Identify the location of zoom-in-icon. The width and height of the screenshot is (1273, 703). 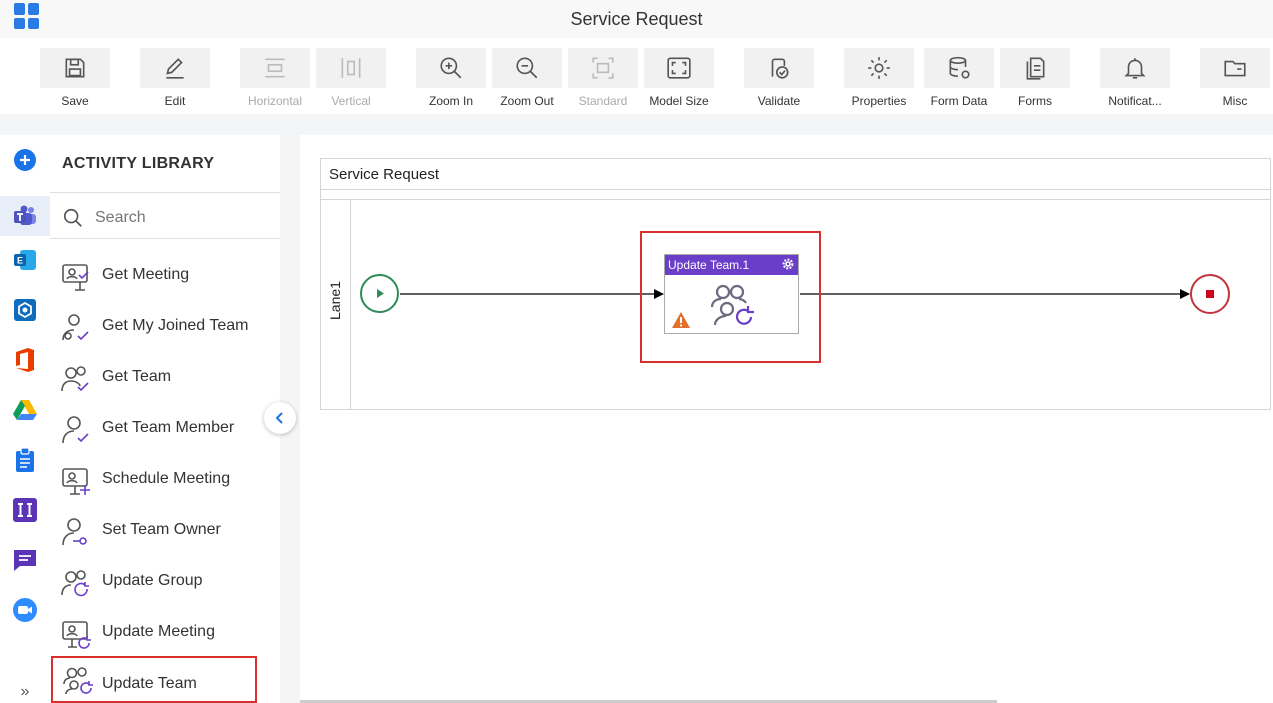
(451, 68).